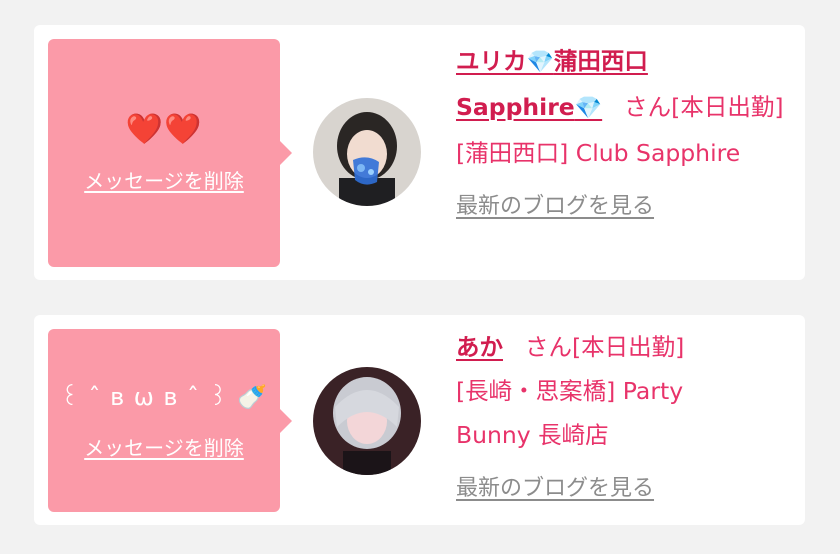 This screenshot has height=554, width=840. What do you see at coordinates (170, 153) in the screenshot?
I see `message-bubble: ❤️❤️ メッセージを削除` at bounding box center [170, 153].